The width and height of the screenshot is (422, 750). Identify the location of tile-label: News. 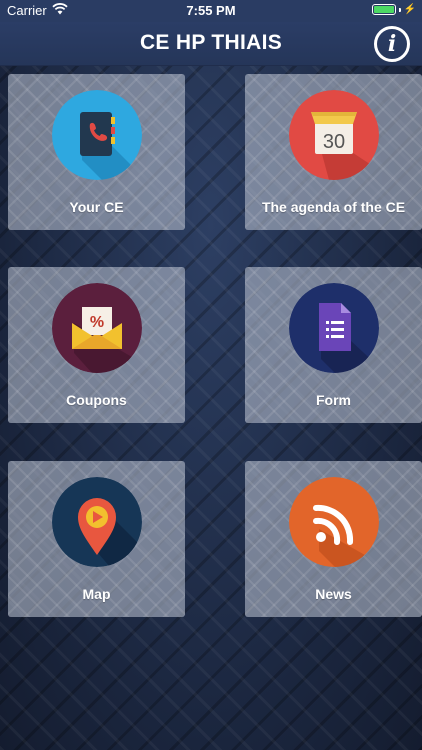
(333, 594).